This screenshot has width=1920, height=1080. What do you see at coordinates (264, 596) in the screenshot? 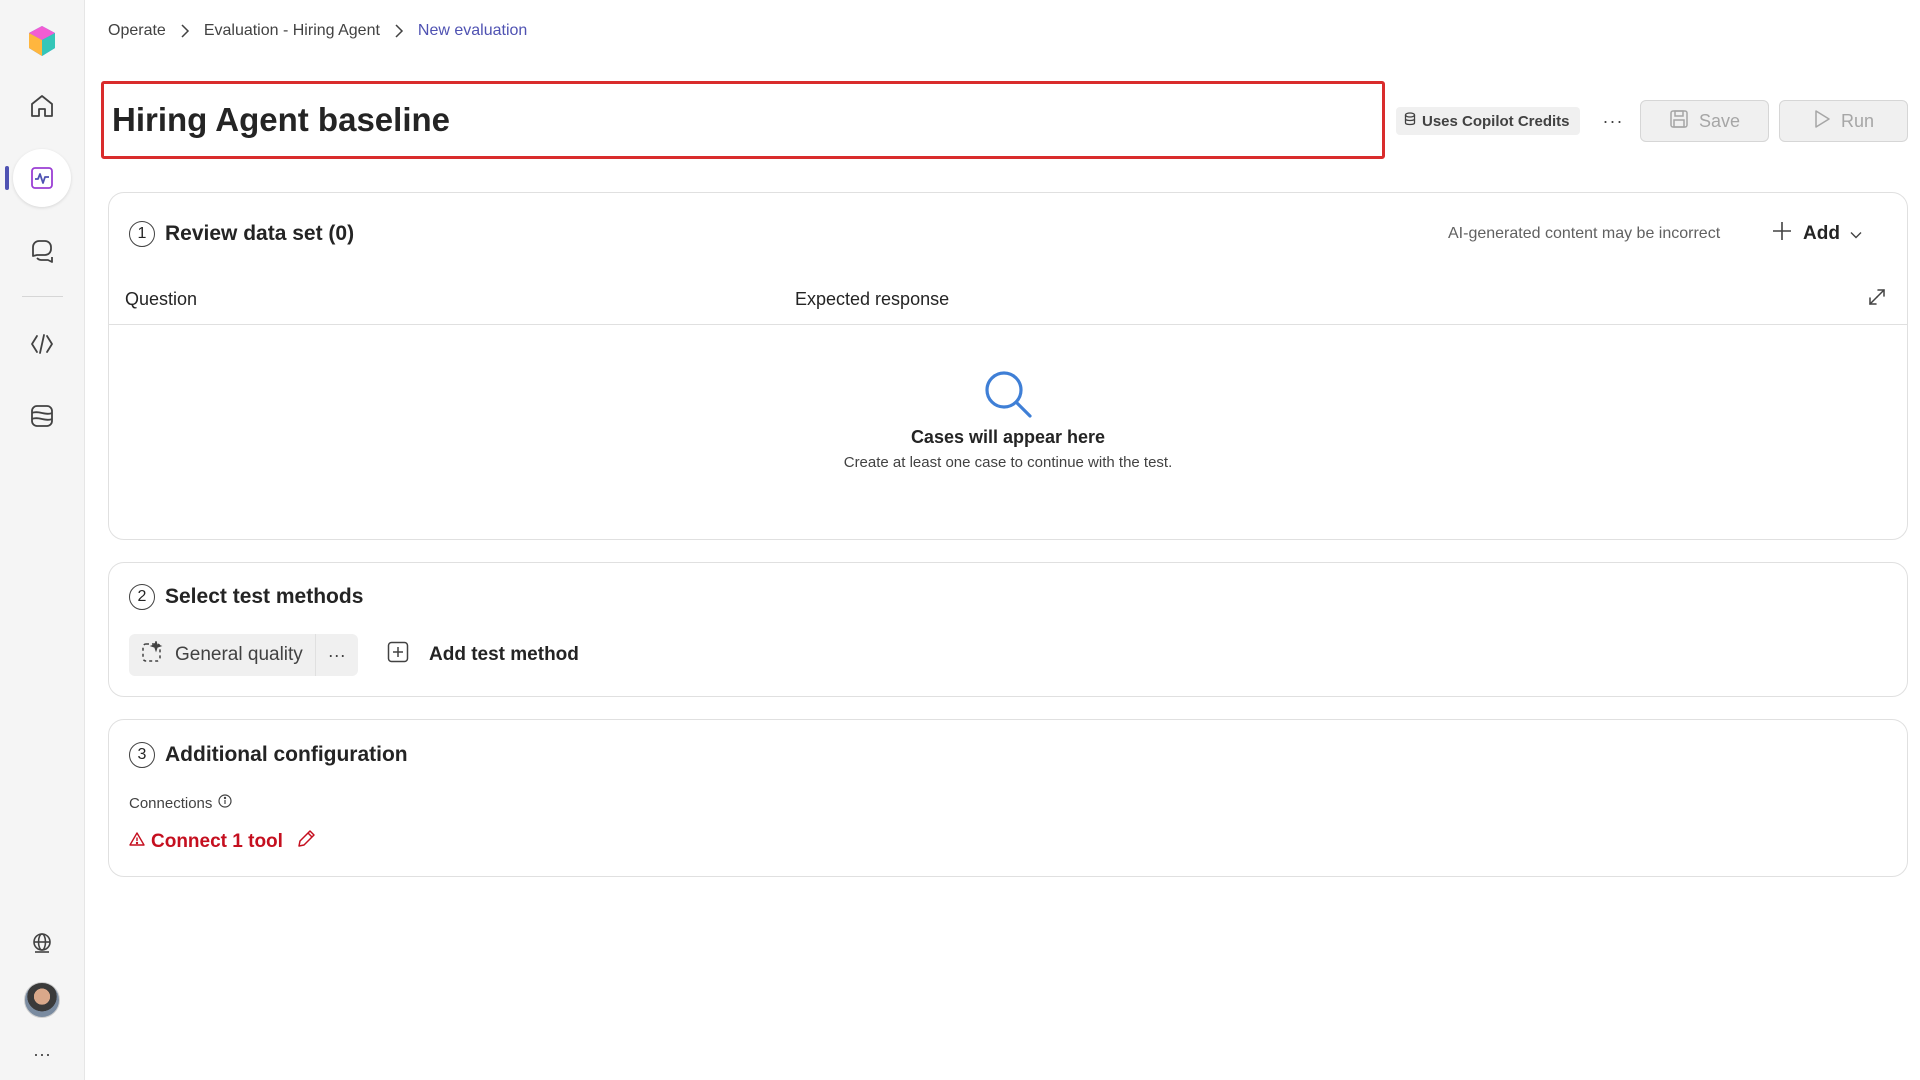
I see `section-title: Select test methods` at bounding box center [264, 596].